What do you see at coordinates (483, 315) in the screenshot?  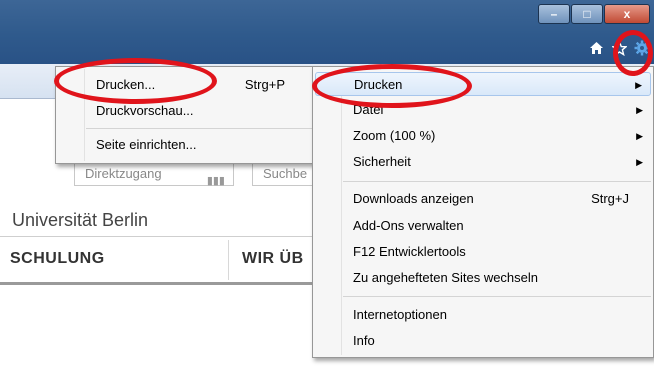 I see `menu-item-internet-options: Internetoptionen` at bounding box center [483, 315].